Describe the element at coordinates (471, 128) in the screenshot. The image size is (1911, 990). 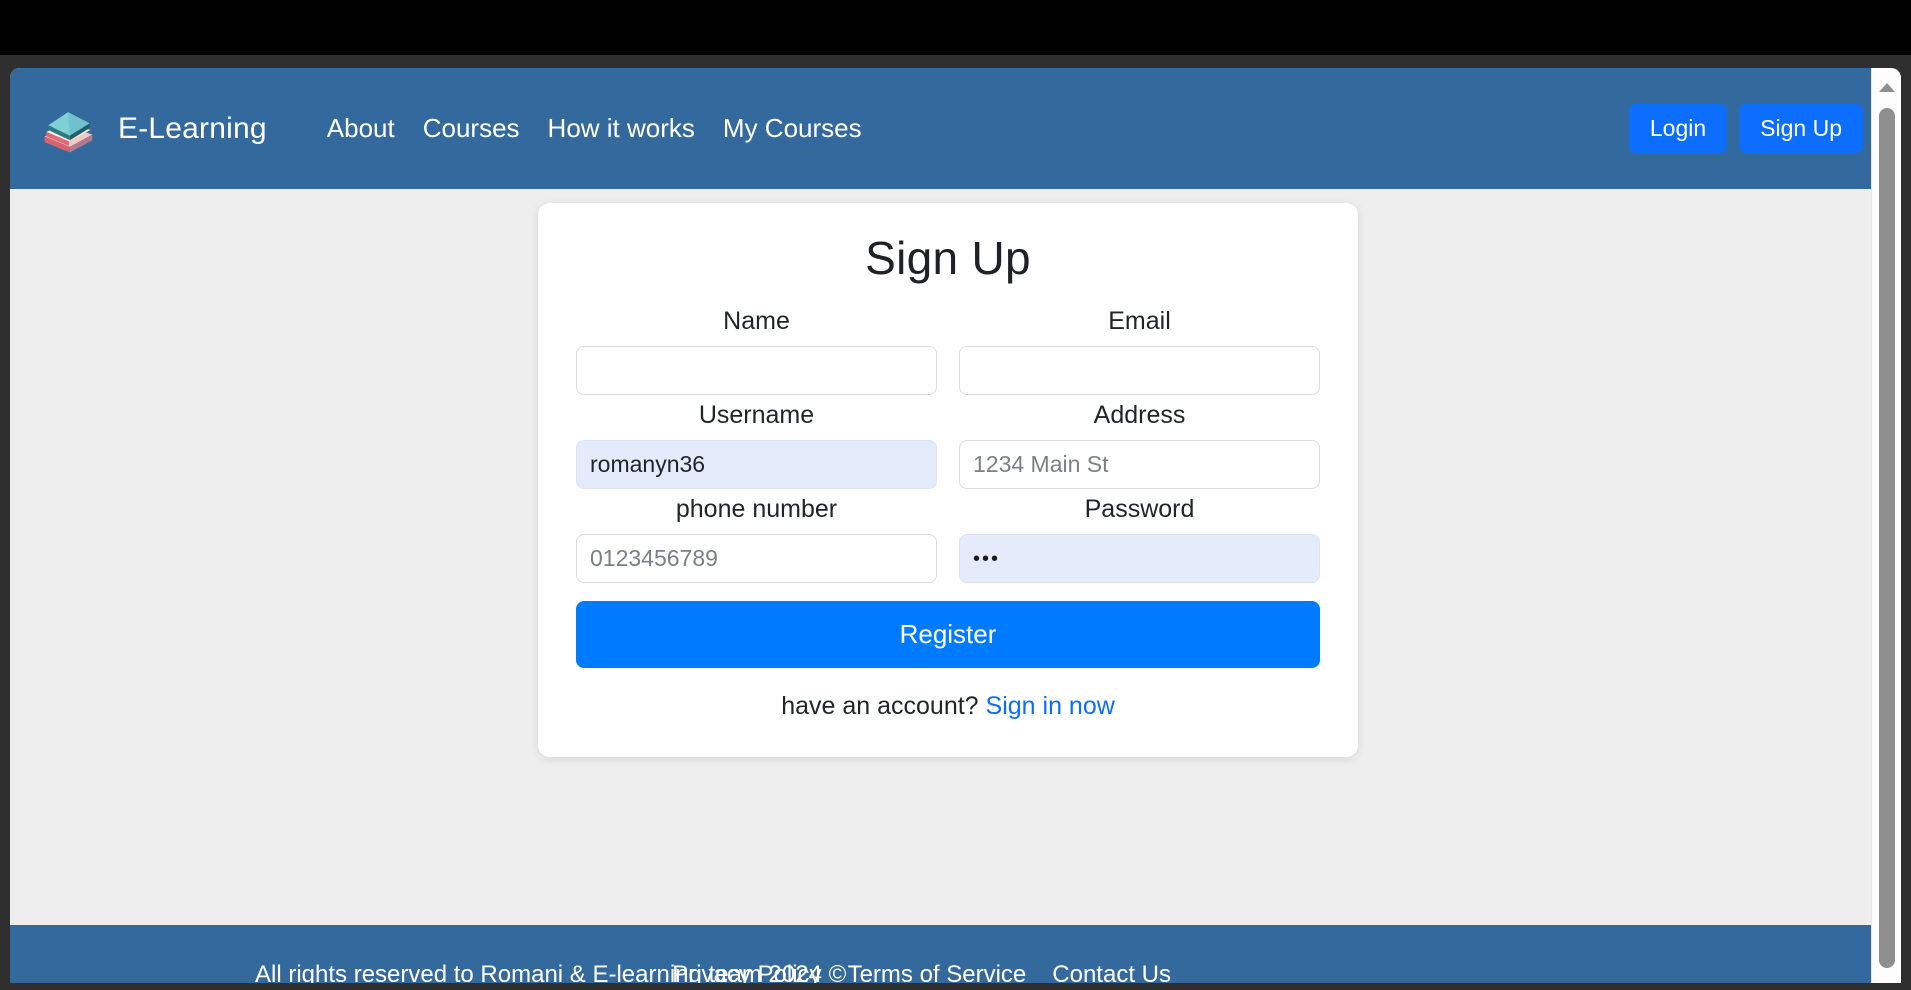
I see `nav-link-courses: Courses` at that location.